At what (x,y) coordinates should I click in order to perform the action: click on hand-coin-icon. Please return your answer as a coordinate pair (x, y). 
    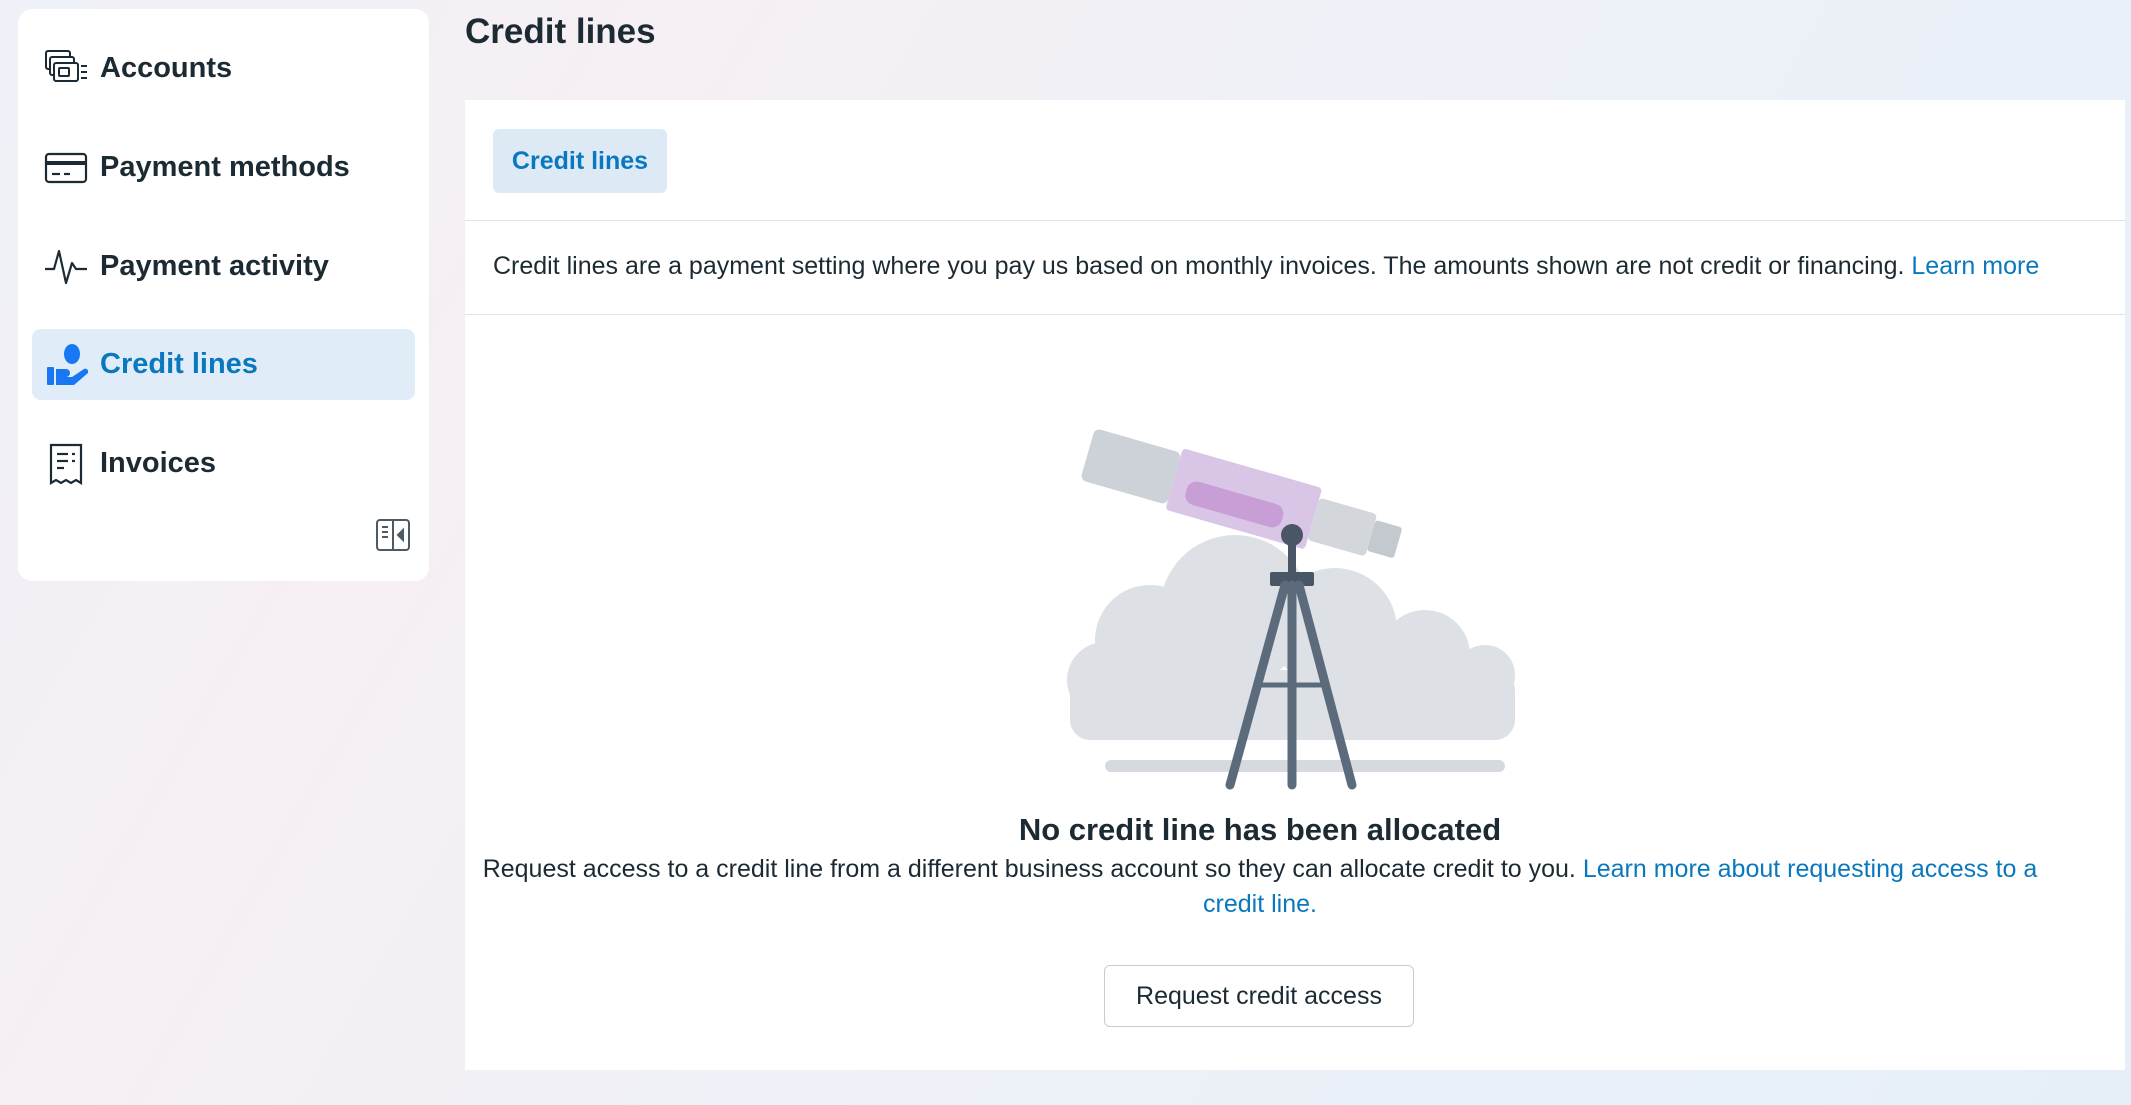
    Looking at the image, I should click on (66, 365).